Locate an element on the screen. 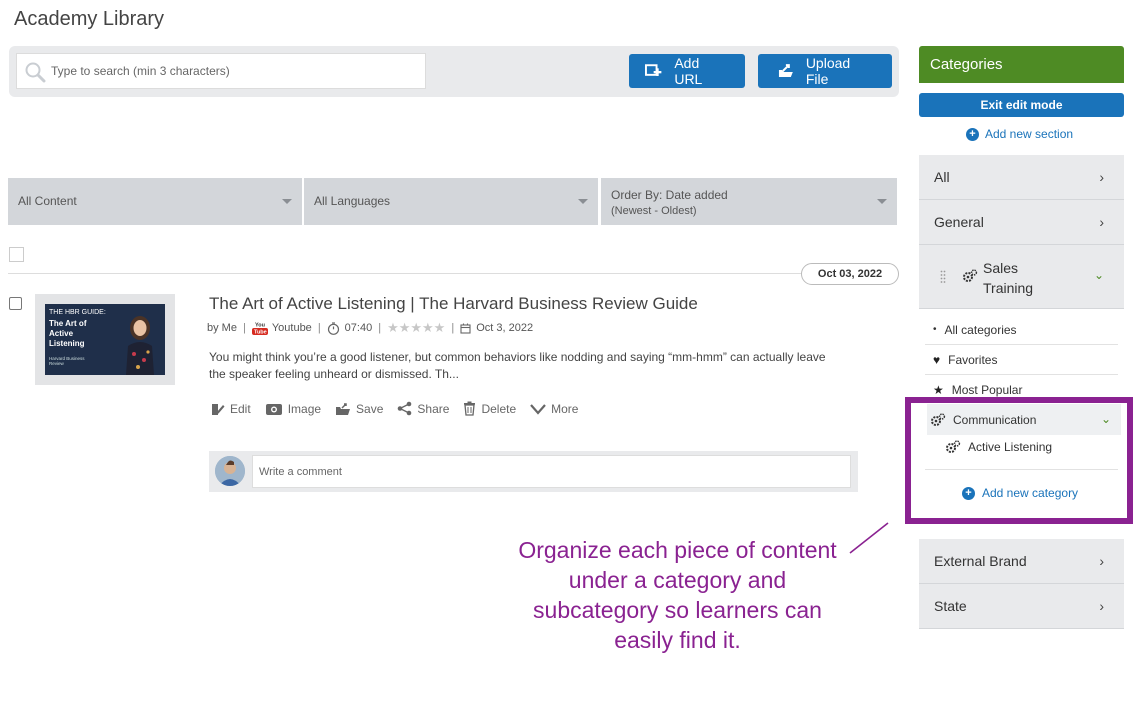  youtube-icon: You Tube is located at coordinates (259, 329).